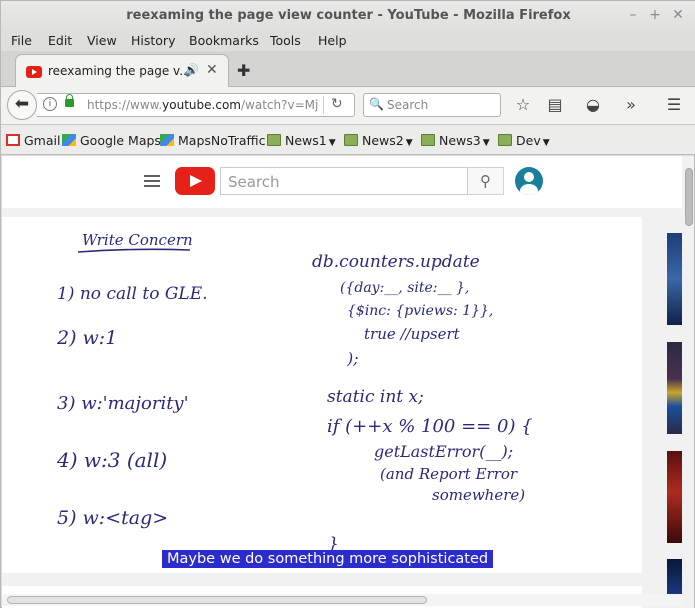 This screenshot has height=608, width=695. Describe the element at coordinates (328, 559) in the screenshot. I see `video-caption: Maybe we do something more sophisticated` at that location.